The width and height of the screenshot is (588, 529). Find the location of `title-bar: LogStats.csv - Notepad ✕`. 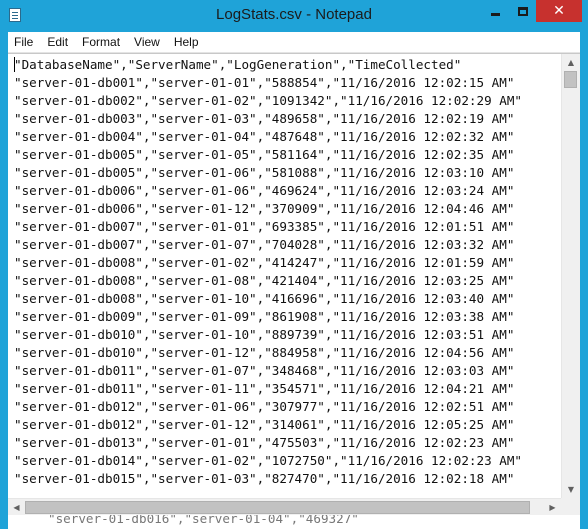

title-bar: LogStats.csv - Notepad ✕ is located at coordinates (294, 16).